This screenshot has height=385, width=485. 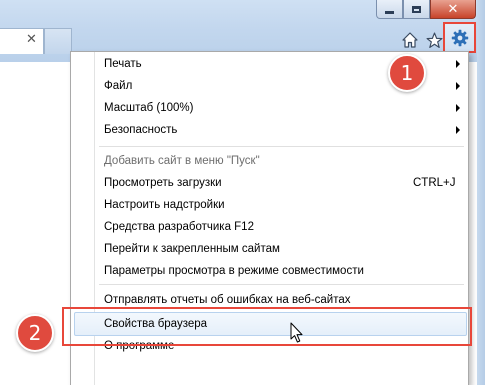 I want to click on minimize-button, so click(x=389, y=9).